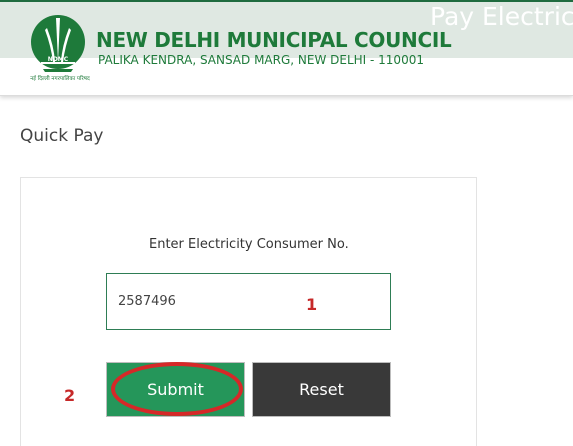 The width and height of the screenshot is (573, 446). What do you see at coordinates (249, 244) in the screenshot?
I see `consumer-no-label: Enter Electricity Consumer No.` at bounding box center [249, 244].